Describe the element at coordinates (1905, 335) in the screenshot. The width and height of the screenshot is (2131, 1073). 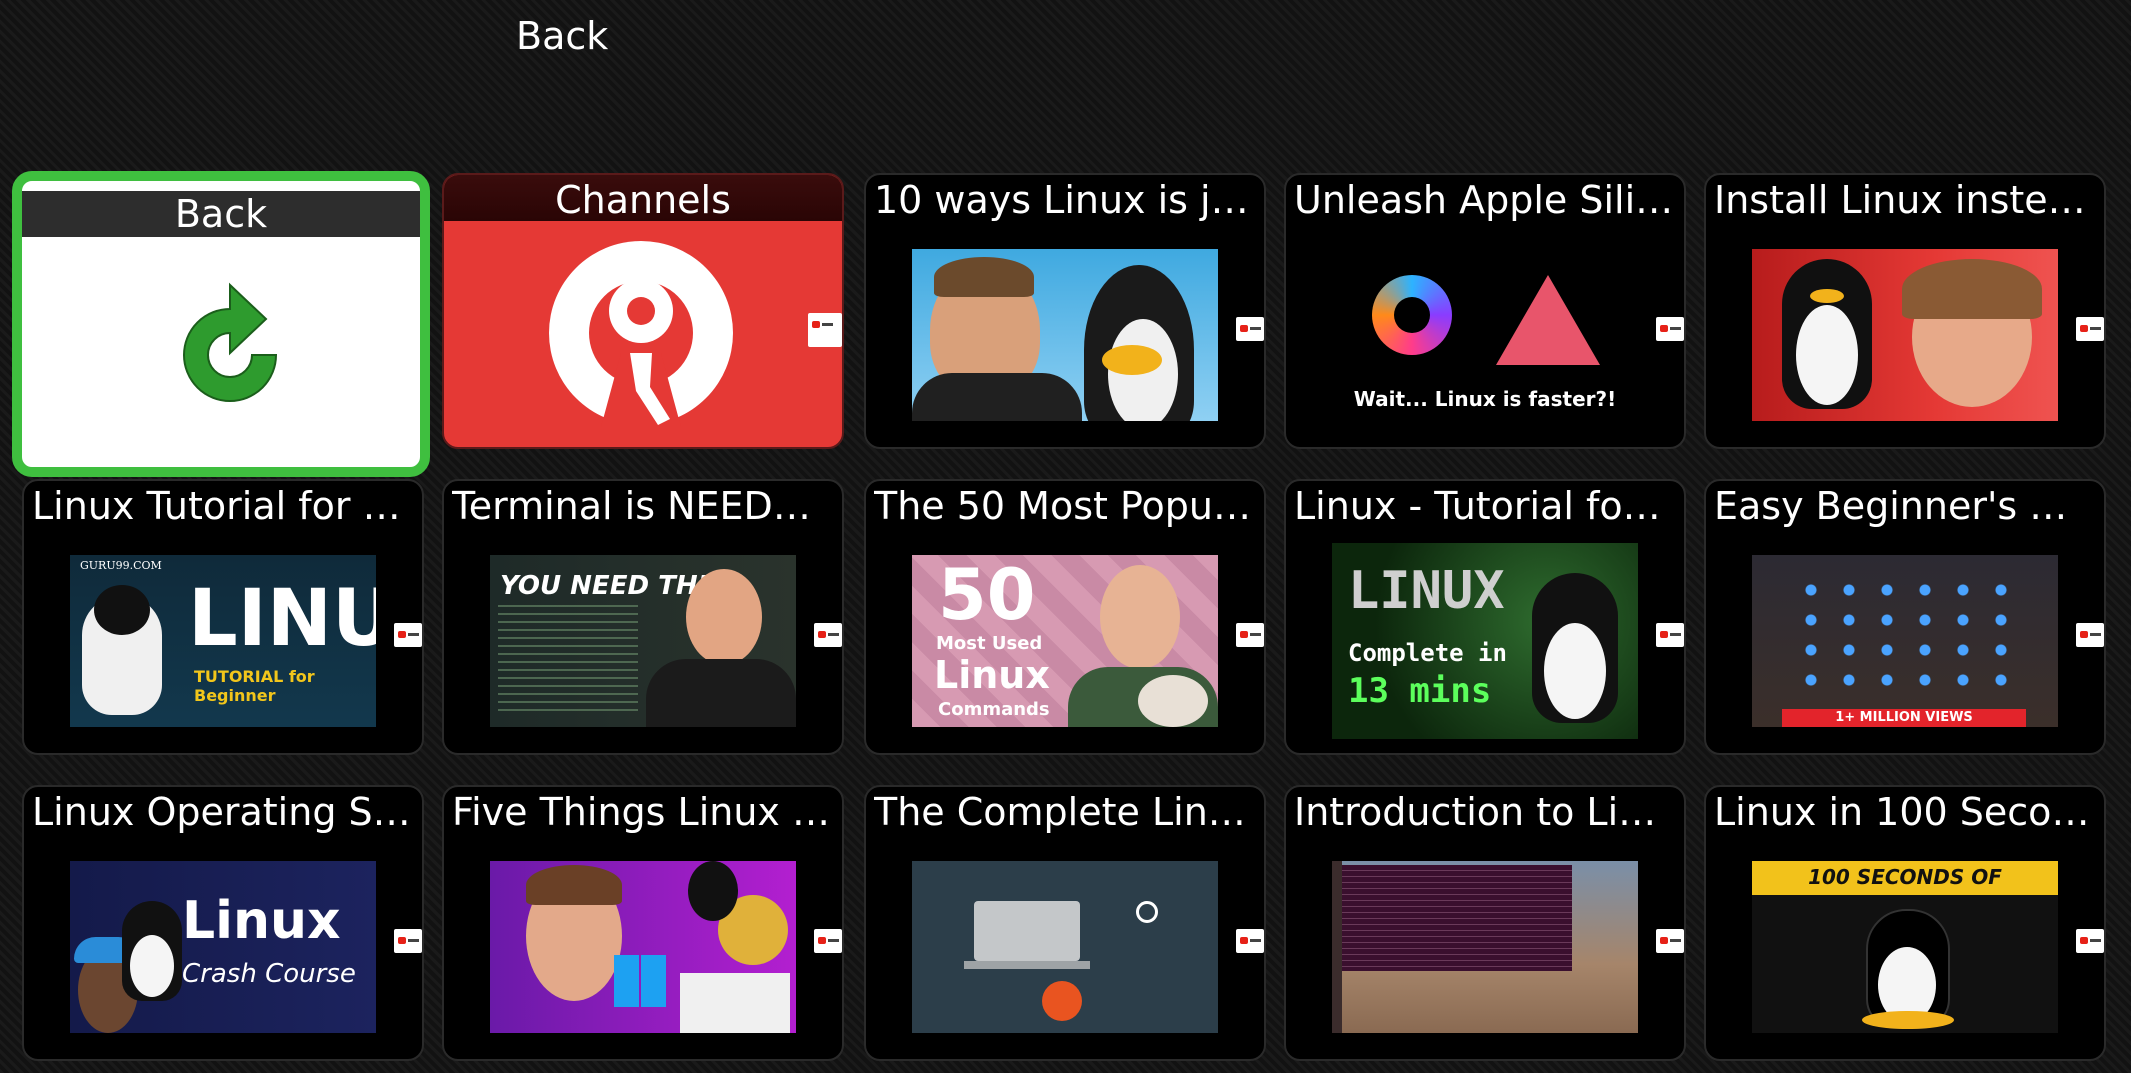
I see `thumb-install-linux` at that location.